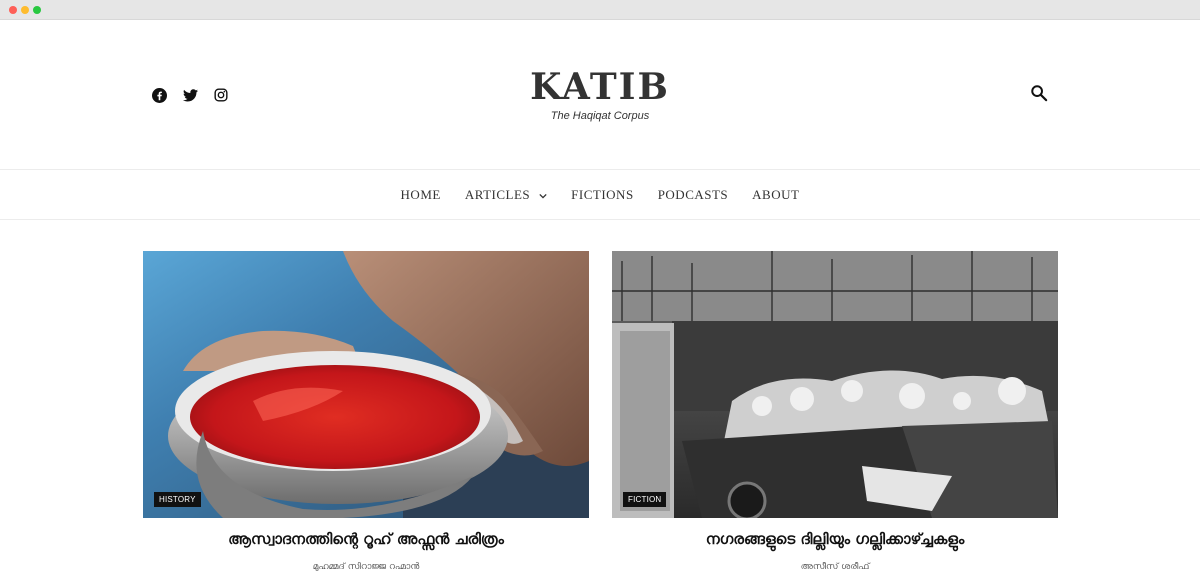  Describe the element at coordinates (159, 95) in the screenshot. I see `facebook-icon` at that location.